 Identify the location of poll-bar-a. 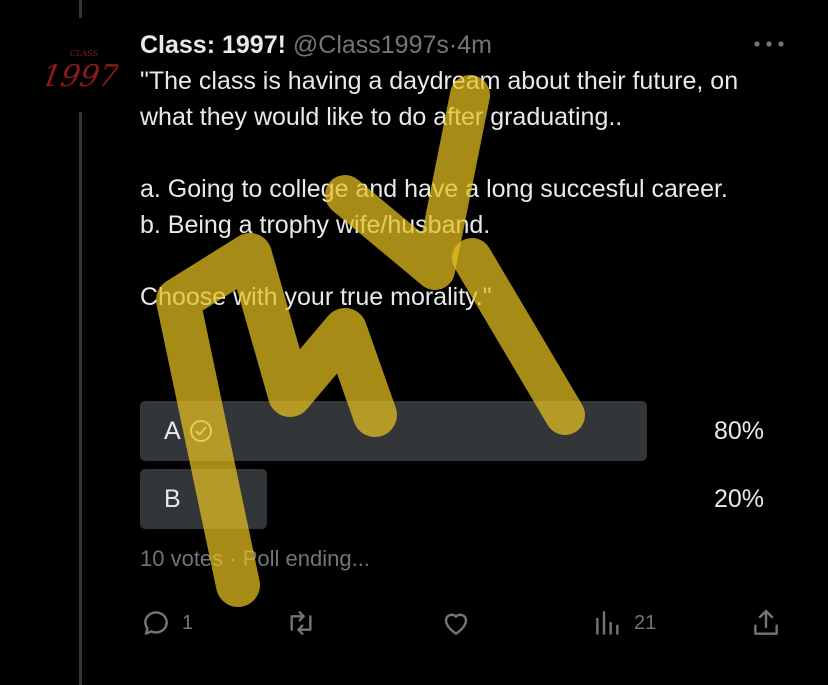
(393, 431).